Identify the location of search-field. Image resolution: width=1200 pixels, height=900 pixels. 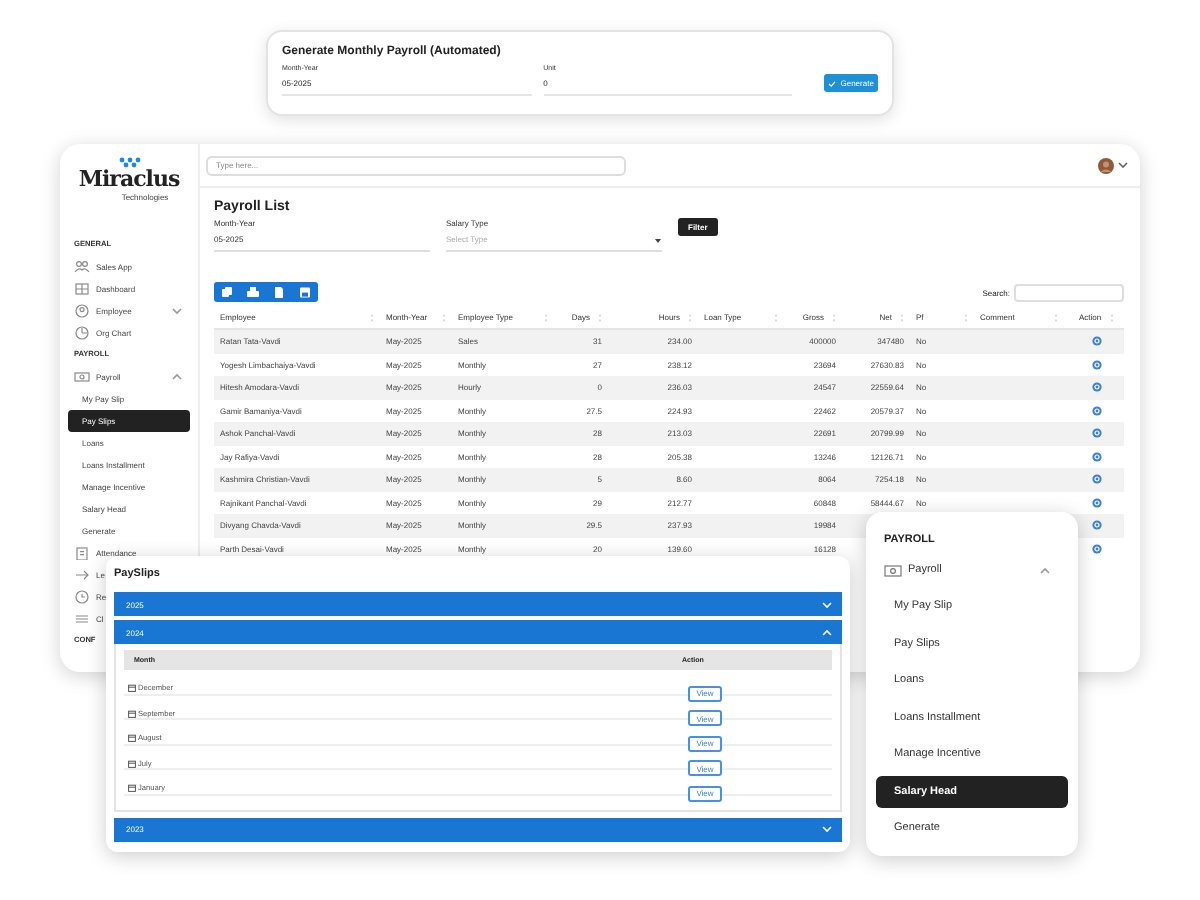
(1069, 292).